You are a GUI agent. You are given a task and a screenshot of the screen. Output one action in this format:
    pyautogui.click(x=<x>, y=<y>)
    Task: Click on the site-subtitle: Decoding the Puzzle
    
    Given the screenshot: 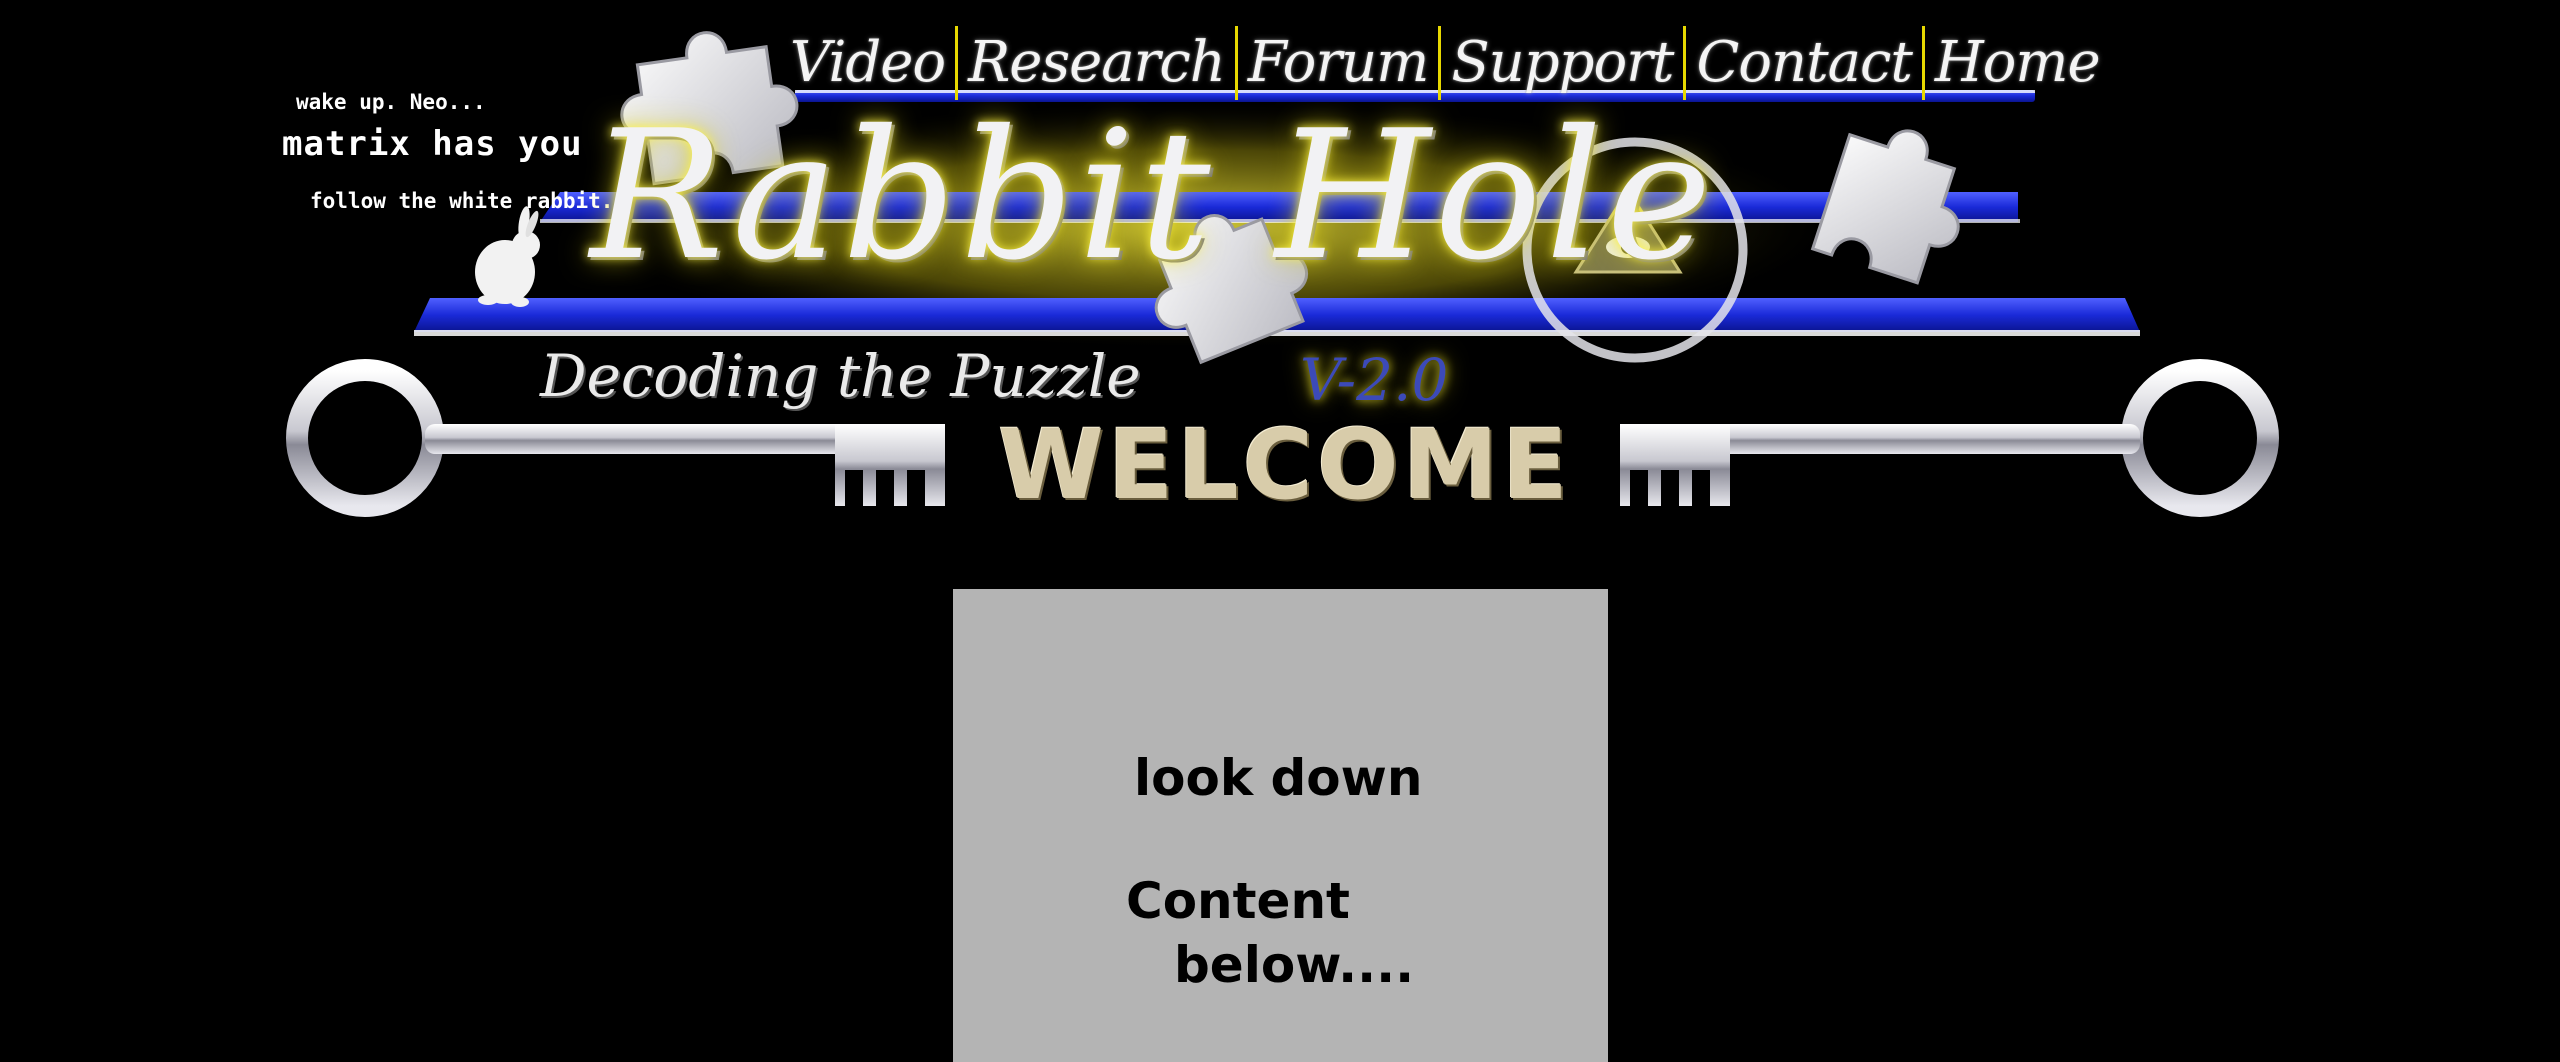 What is the action you would take?
    pyautogui.click(x=840, y=376)
    